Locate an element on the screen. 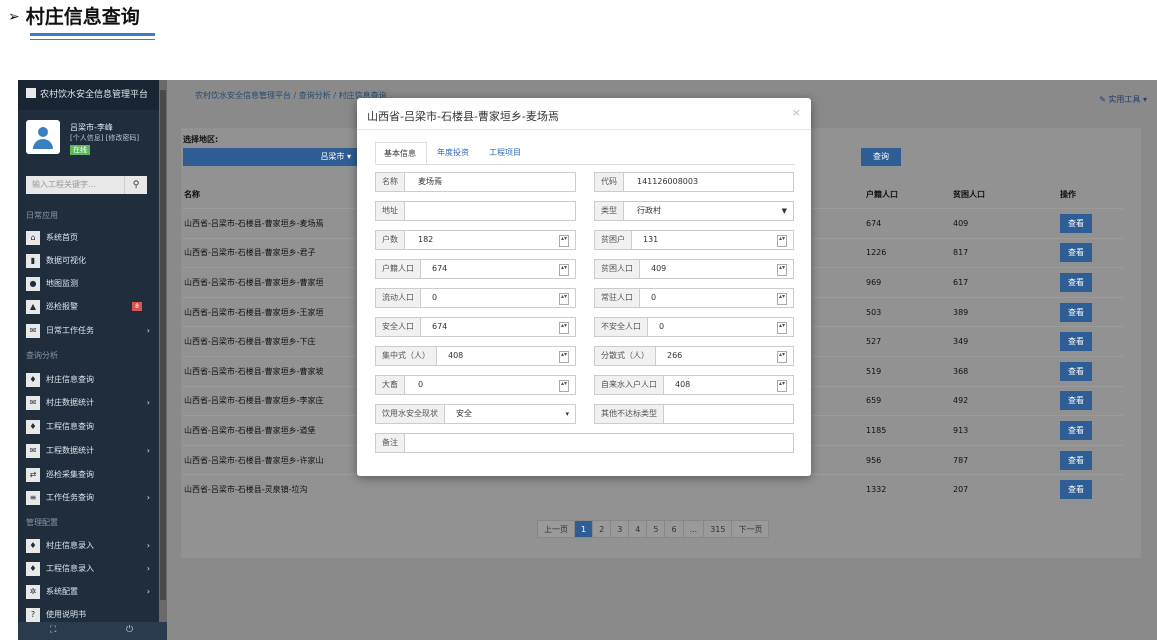 This screenshot has height=640, width=1157. user-icon is located at coordinates (43, 132).